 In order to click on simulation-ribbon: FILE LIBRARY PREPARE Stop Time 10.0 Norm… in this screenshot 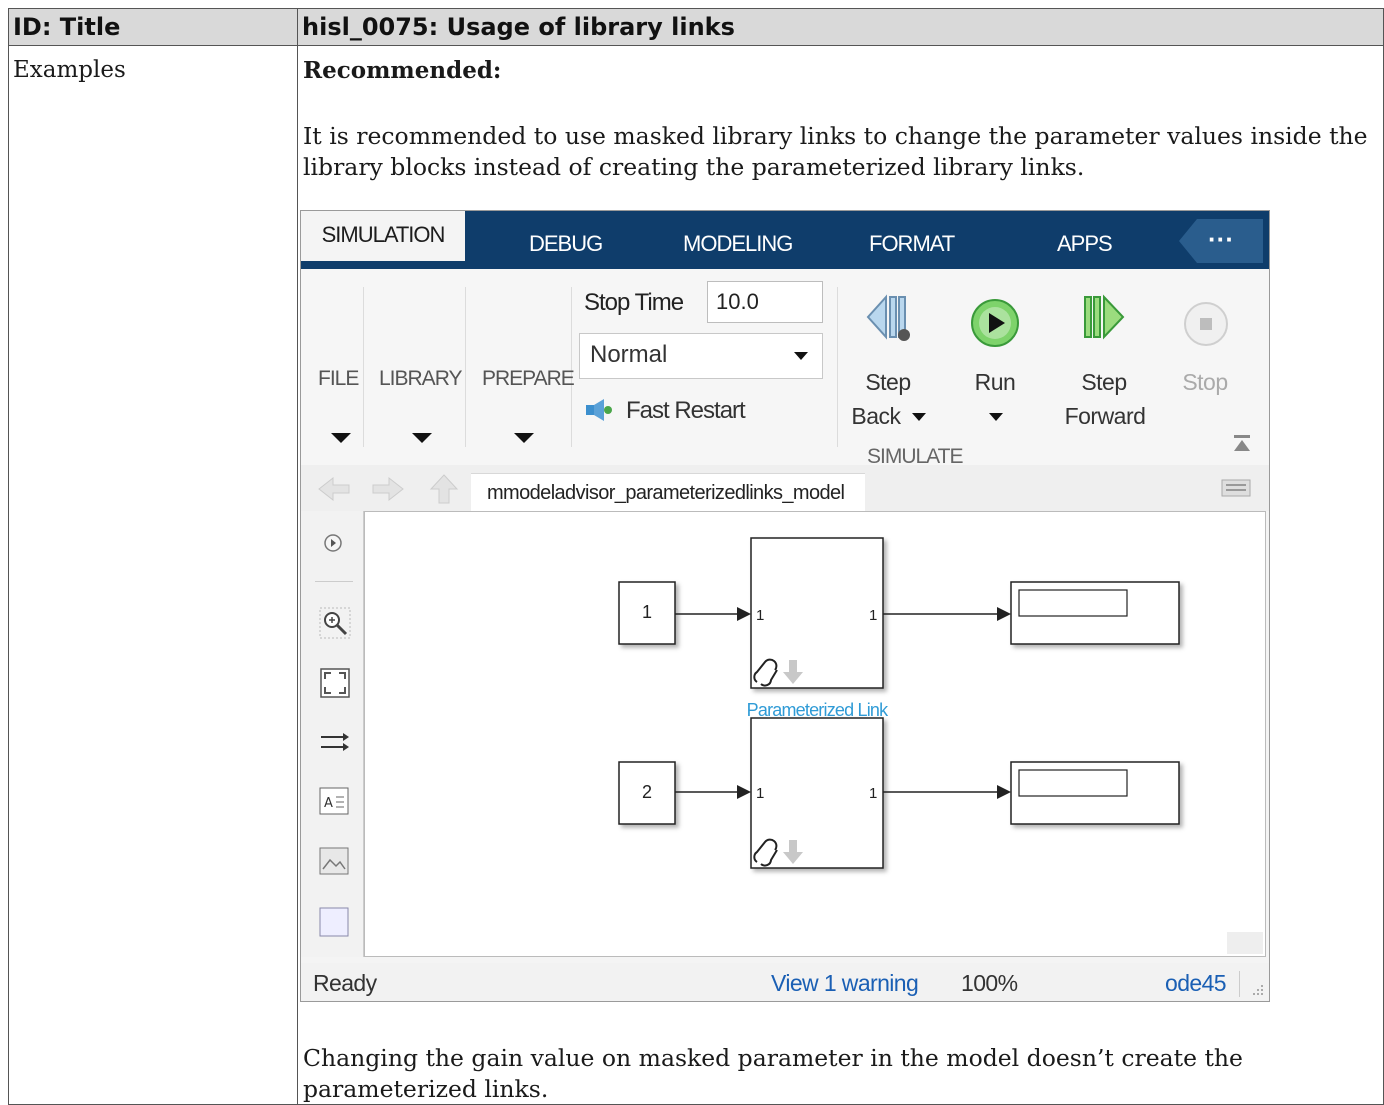, I will do `click(785, 368)`.